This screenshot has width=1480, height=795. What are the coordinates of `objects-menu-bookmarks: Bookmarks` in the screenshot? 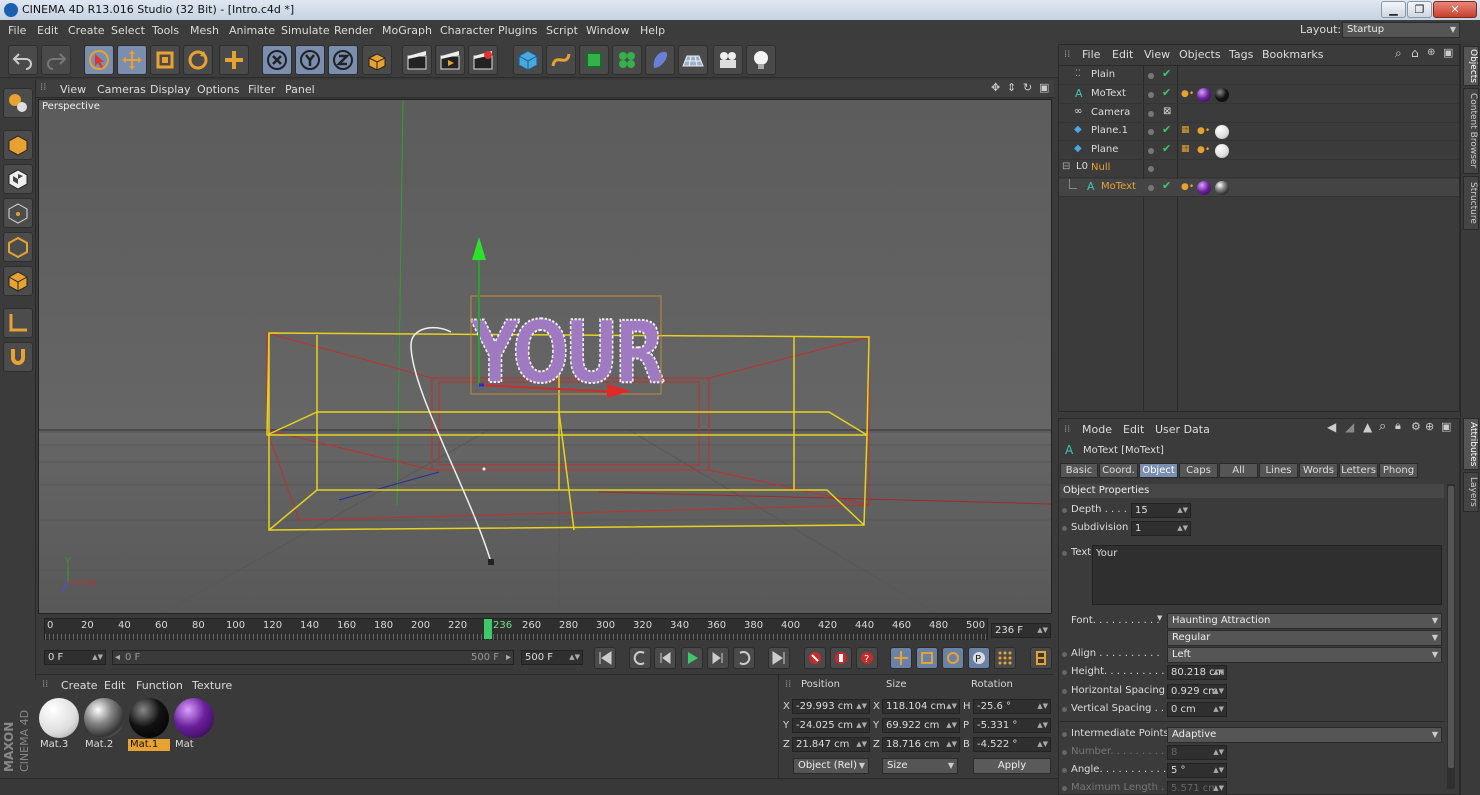 It's located at (1292, 54).